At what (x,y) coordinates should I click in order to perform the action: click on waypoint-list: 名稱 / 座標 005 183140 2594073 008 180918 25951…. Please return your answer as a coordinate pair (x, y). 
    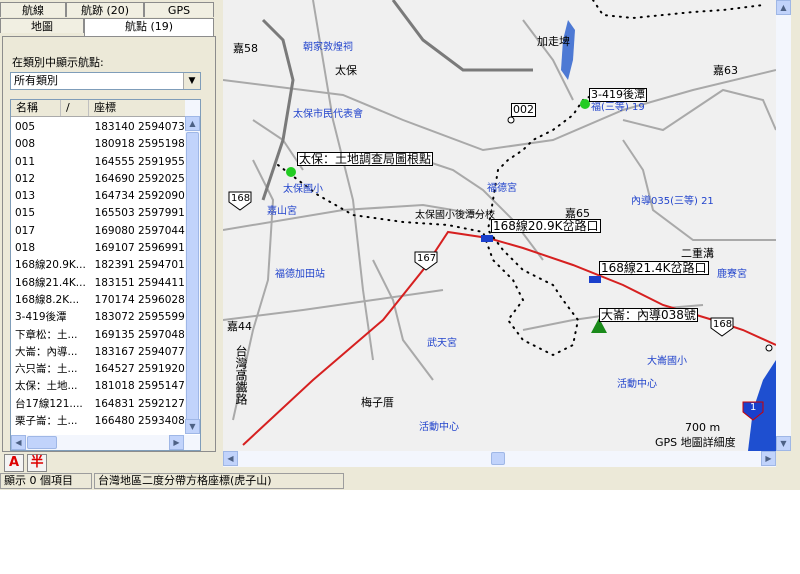
    Looking at the image, I should click on (105, 275).